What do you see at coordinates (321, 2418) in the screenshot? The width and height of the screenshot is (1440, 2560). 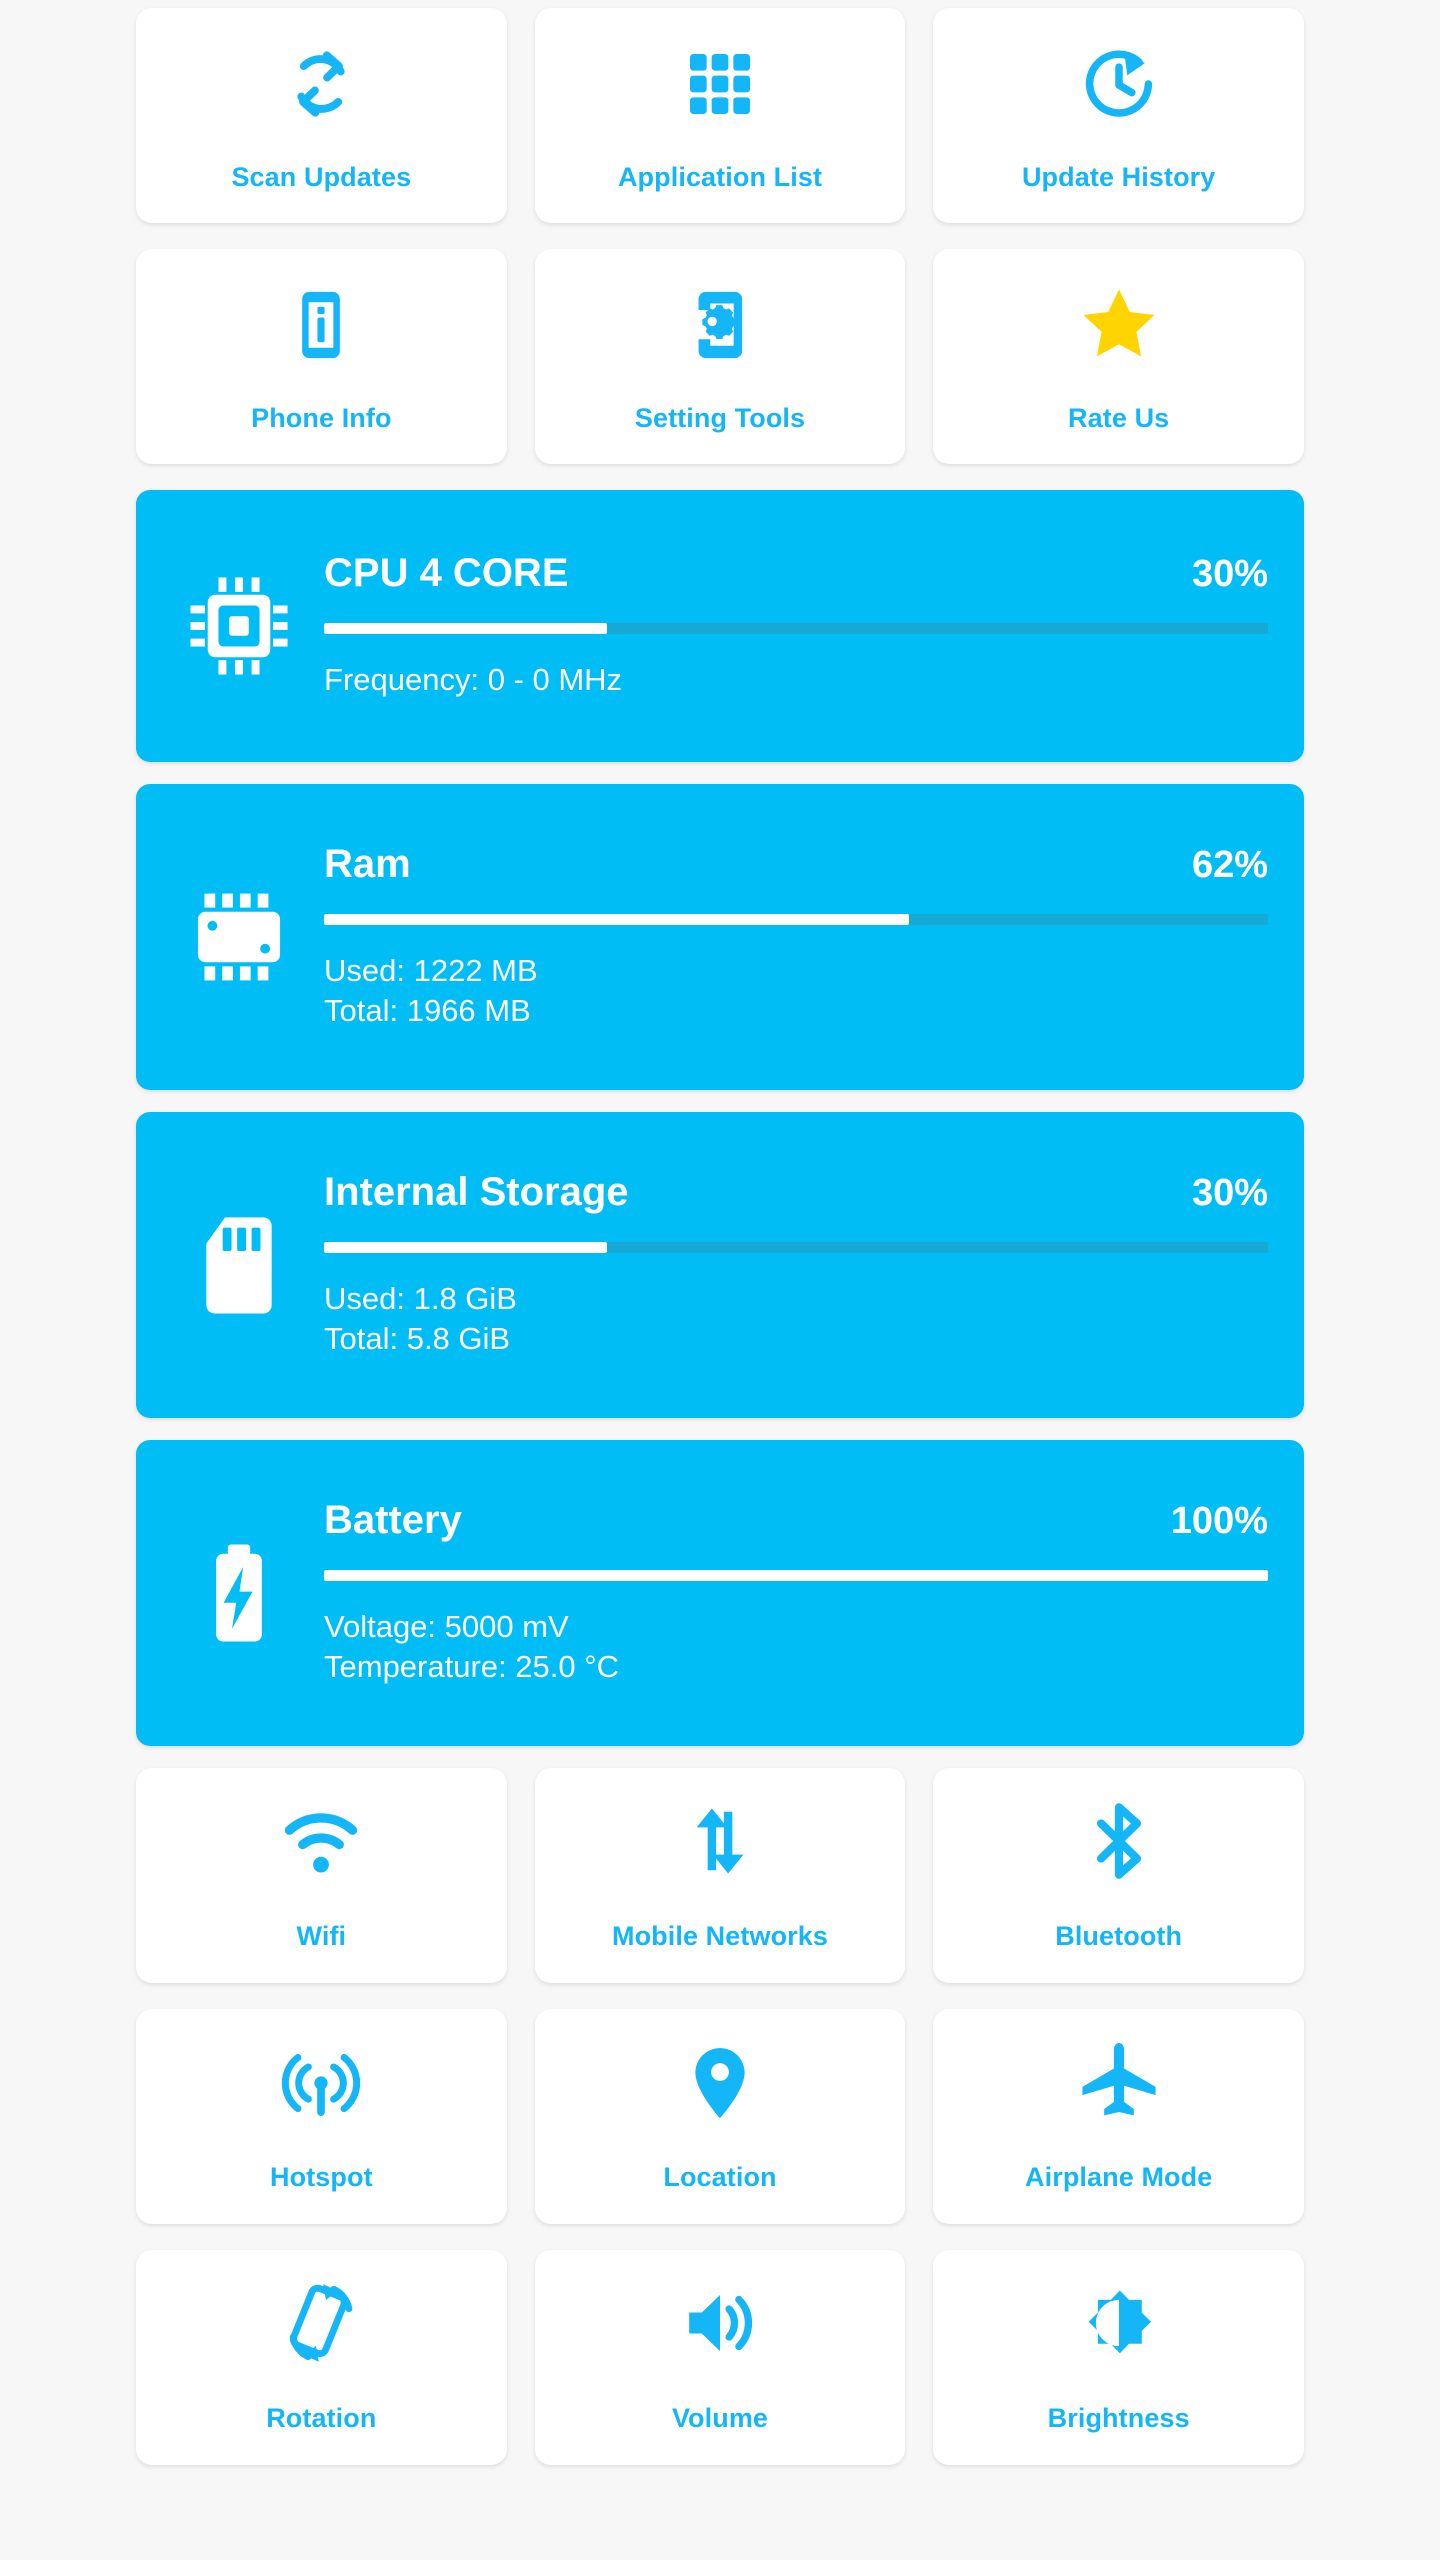 I see `tile-label: Rotation` at bounding box center [321, 2418].